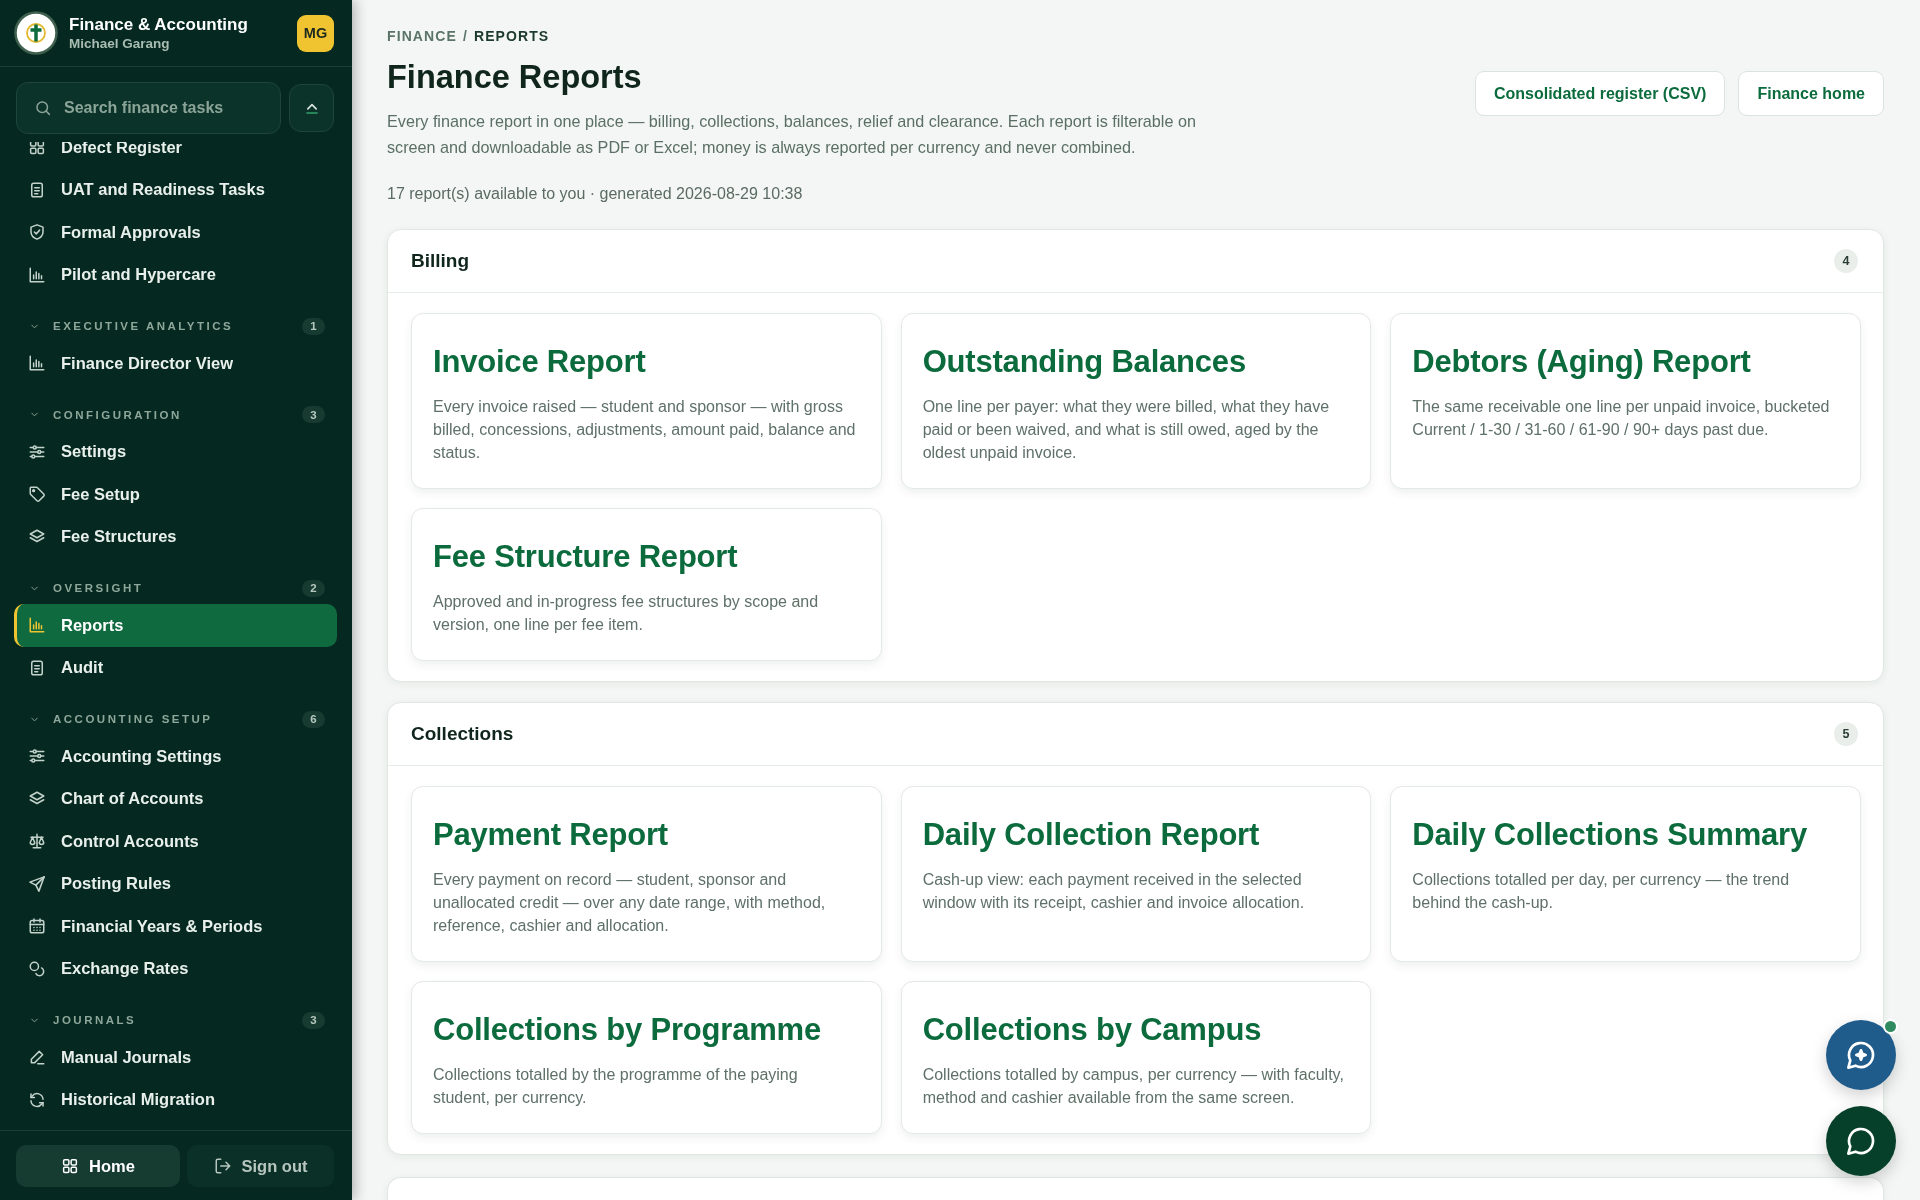 Image resolution: width=1920 pixels, height=1200 pixels. Describe the element at coordinates (792, 134) in the screenshot. I see `page-description: Every finance report in one place — billing, collections, balances, relief and clearance. Each report is filterable on screen and downloadable as PDF or Excel; money is always reported per currency and never combined.` at that location.